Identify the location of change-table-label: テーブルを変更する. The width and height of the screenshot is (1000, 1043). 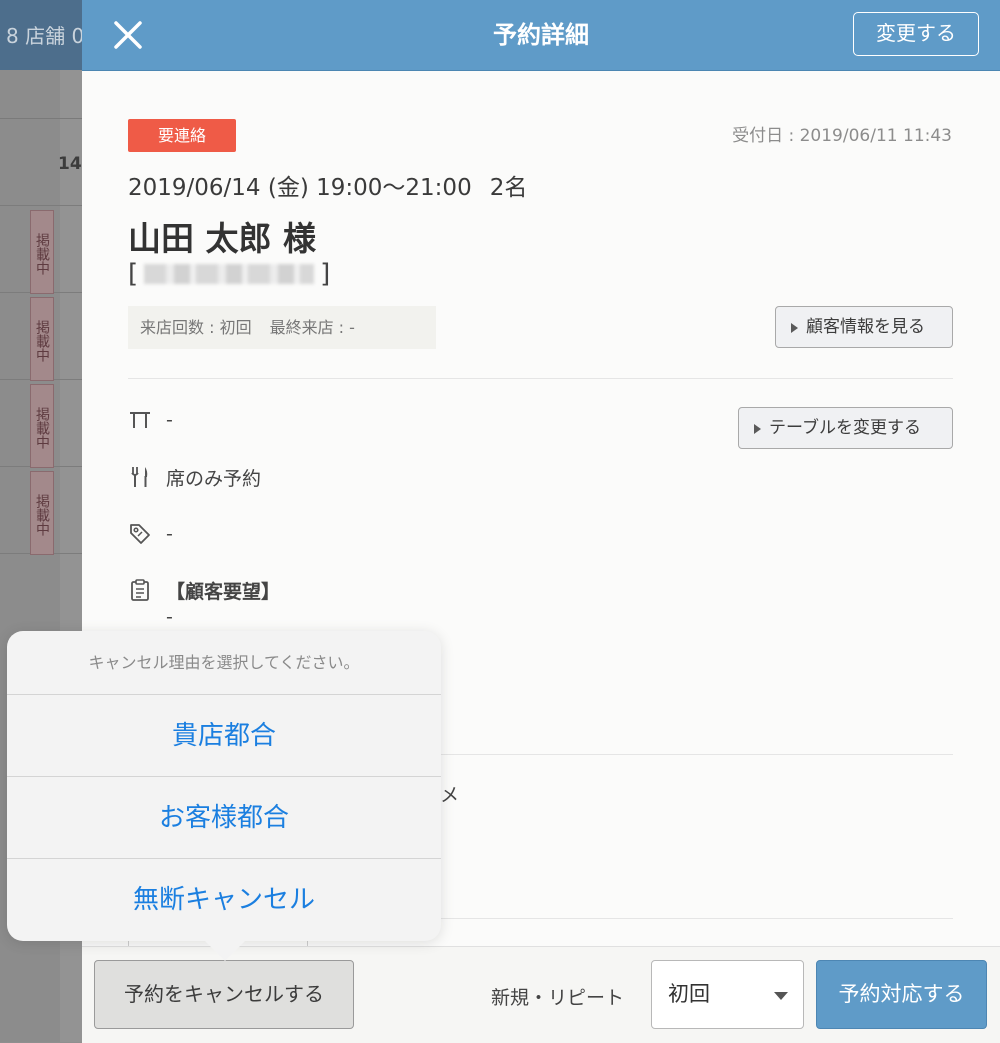
(845, 428).